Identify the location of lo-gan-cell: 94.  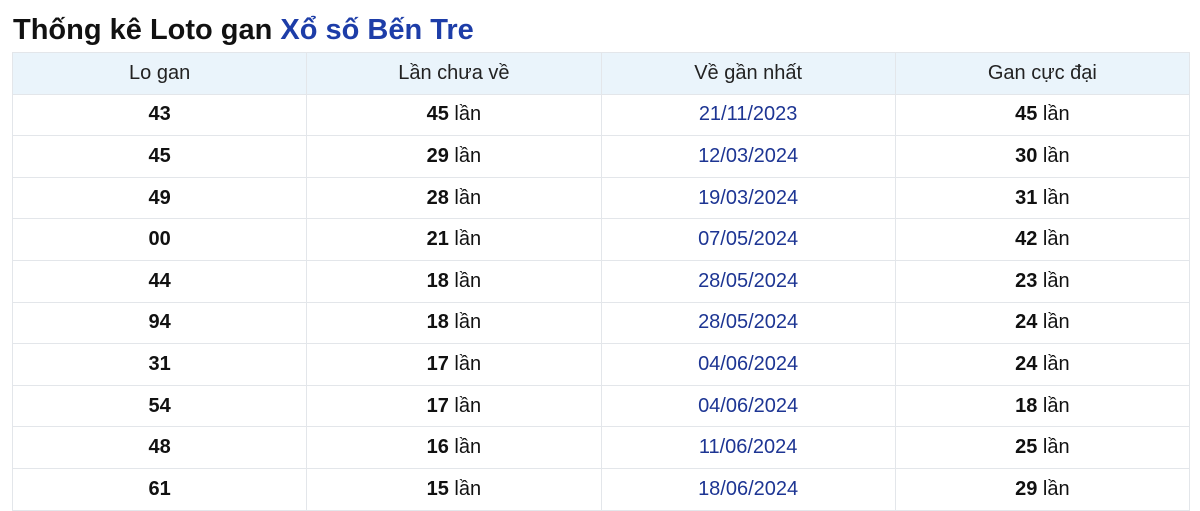
(159, 323).